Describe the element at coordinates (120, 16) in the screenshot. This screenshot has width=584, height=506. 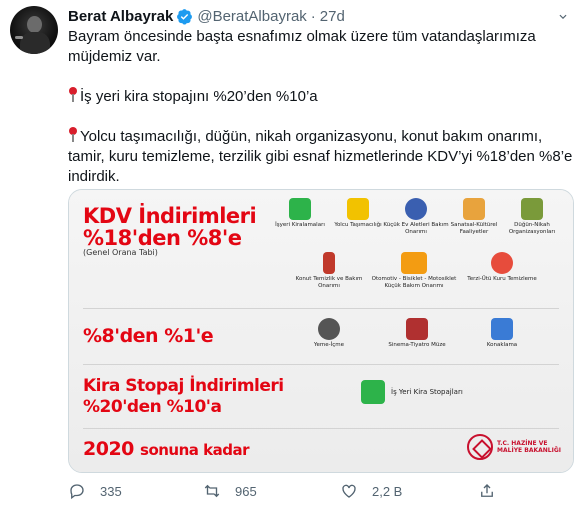
I see `author-name: Berat Albayrak` at that location.